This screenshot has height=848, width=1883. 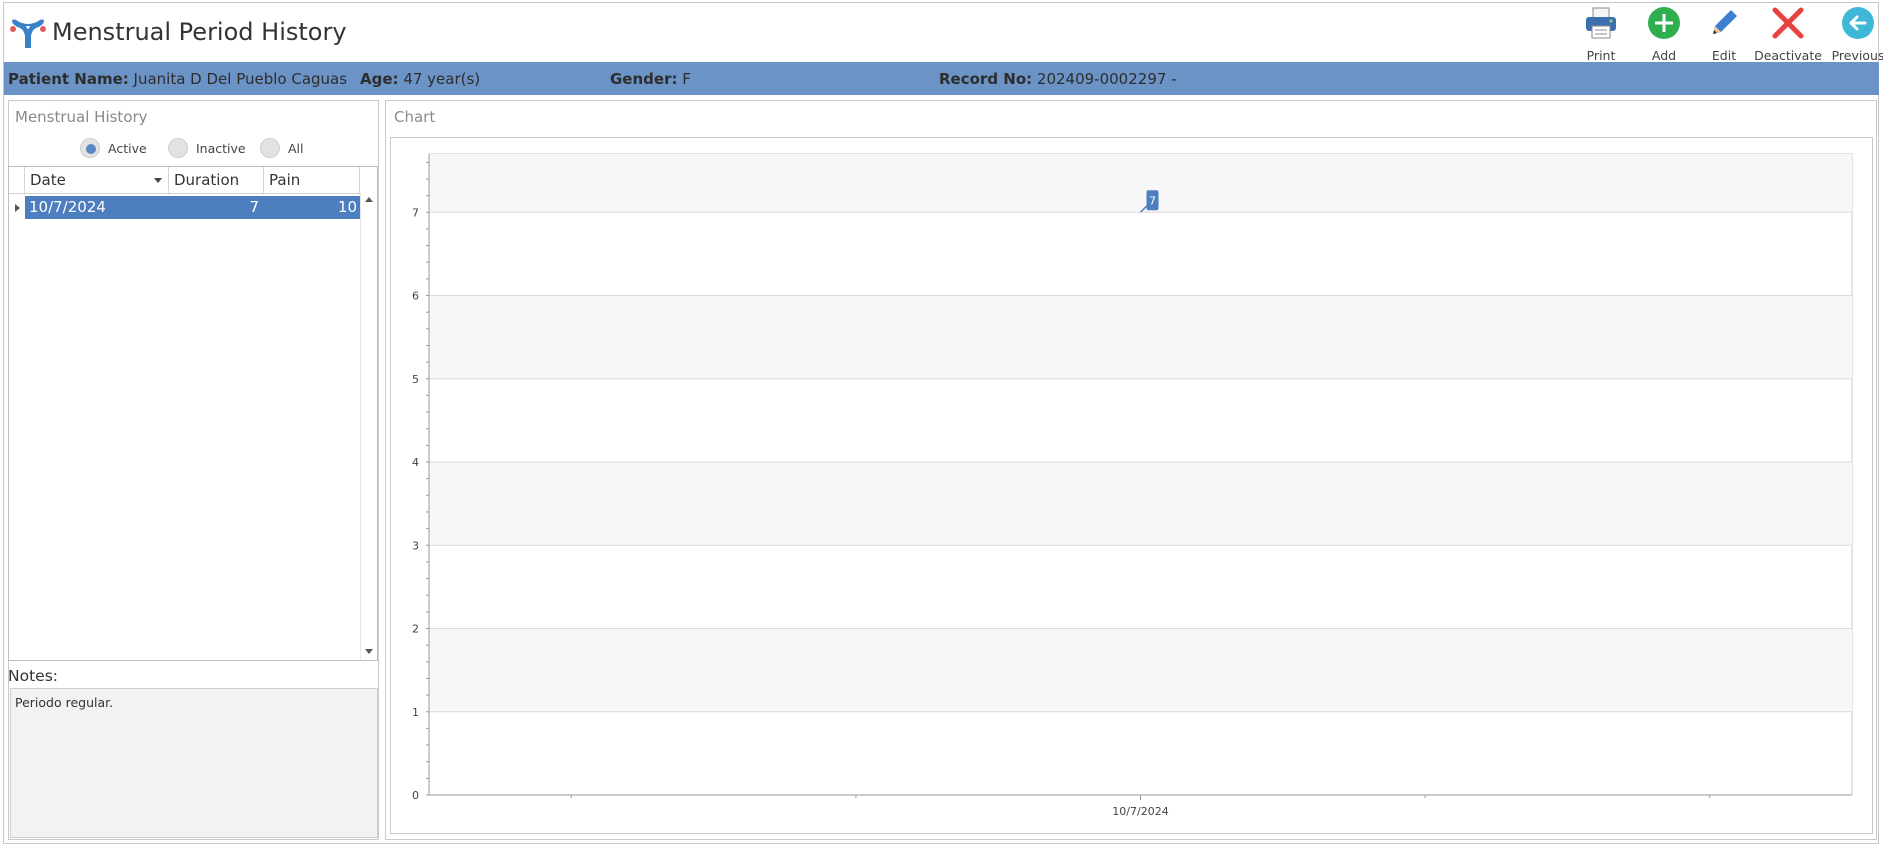 What do you see at coordinates (48, 180) in the screenshot?
I see `column-date-label: Date` at bounding box center [48, 180].